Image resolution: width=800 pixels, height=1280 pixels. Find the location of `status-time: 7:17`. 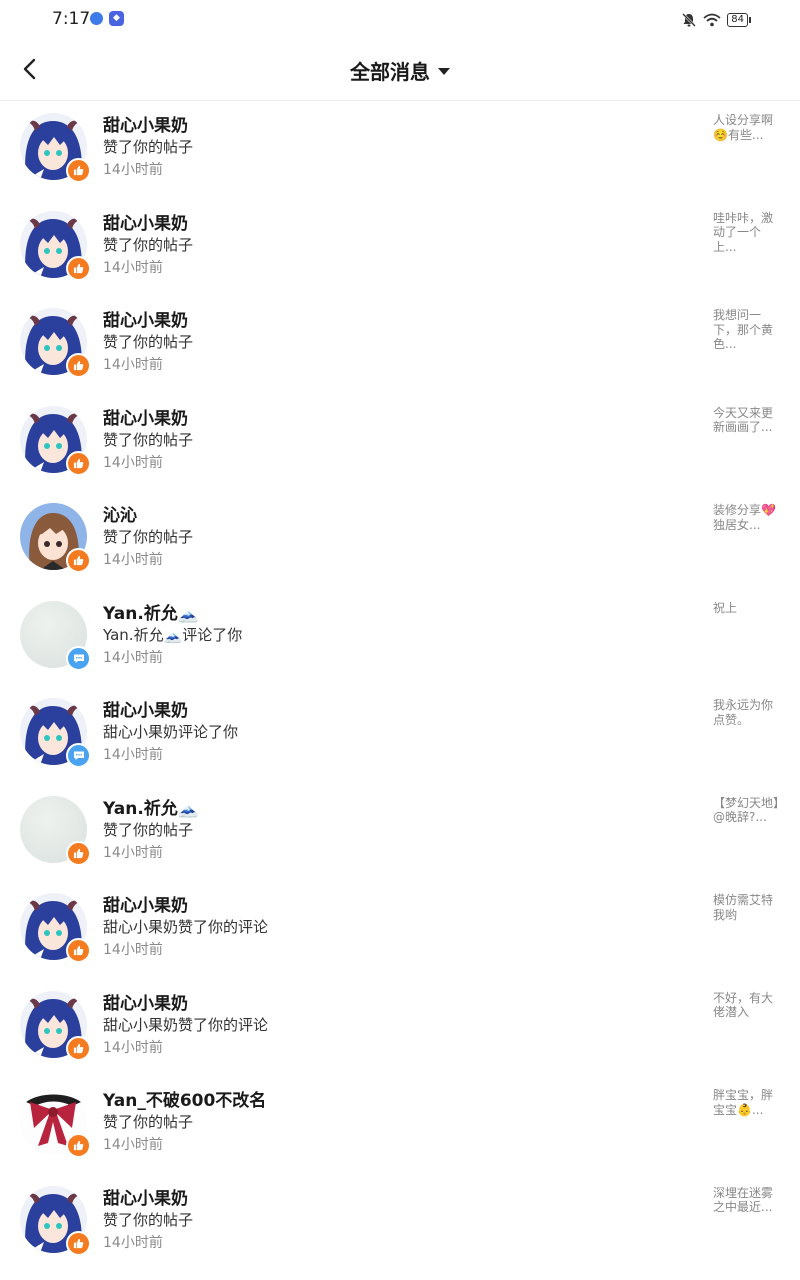

status-time: 7:17 is located at coordinates (71, 19).